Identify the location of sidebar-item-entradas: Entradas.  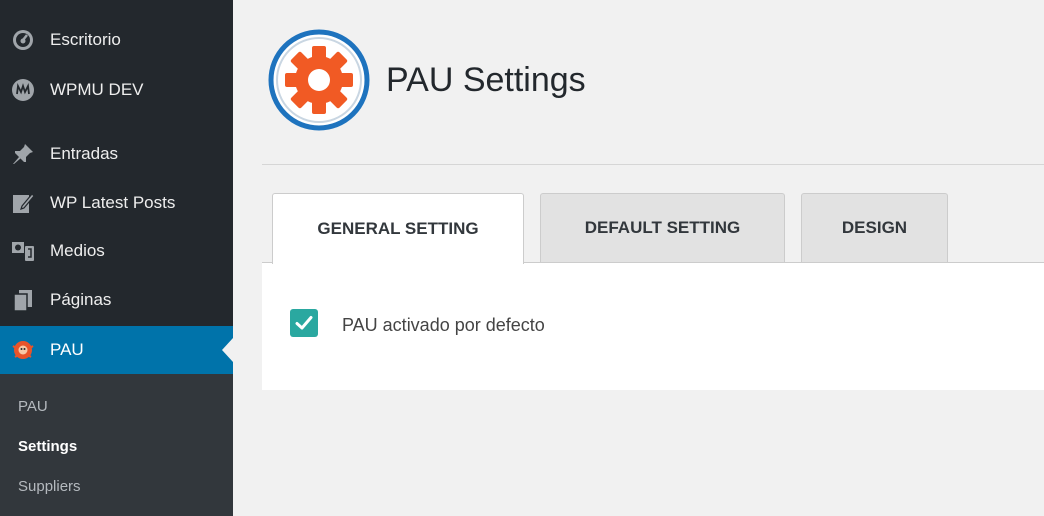
(116, 154).